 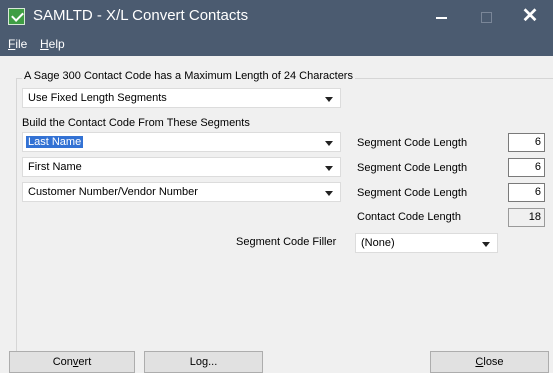 What do you see at coordinates (52, 44) in the screenshot?
I see `menu-help: Help` at bounding box center [52, 44].